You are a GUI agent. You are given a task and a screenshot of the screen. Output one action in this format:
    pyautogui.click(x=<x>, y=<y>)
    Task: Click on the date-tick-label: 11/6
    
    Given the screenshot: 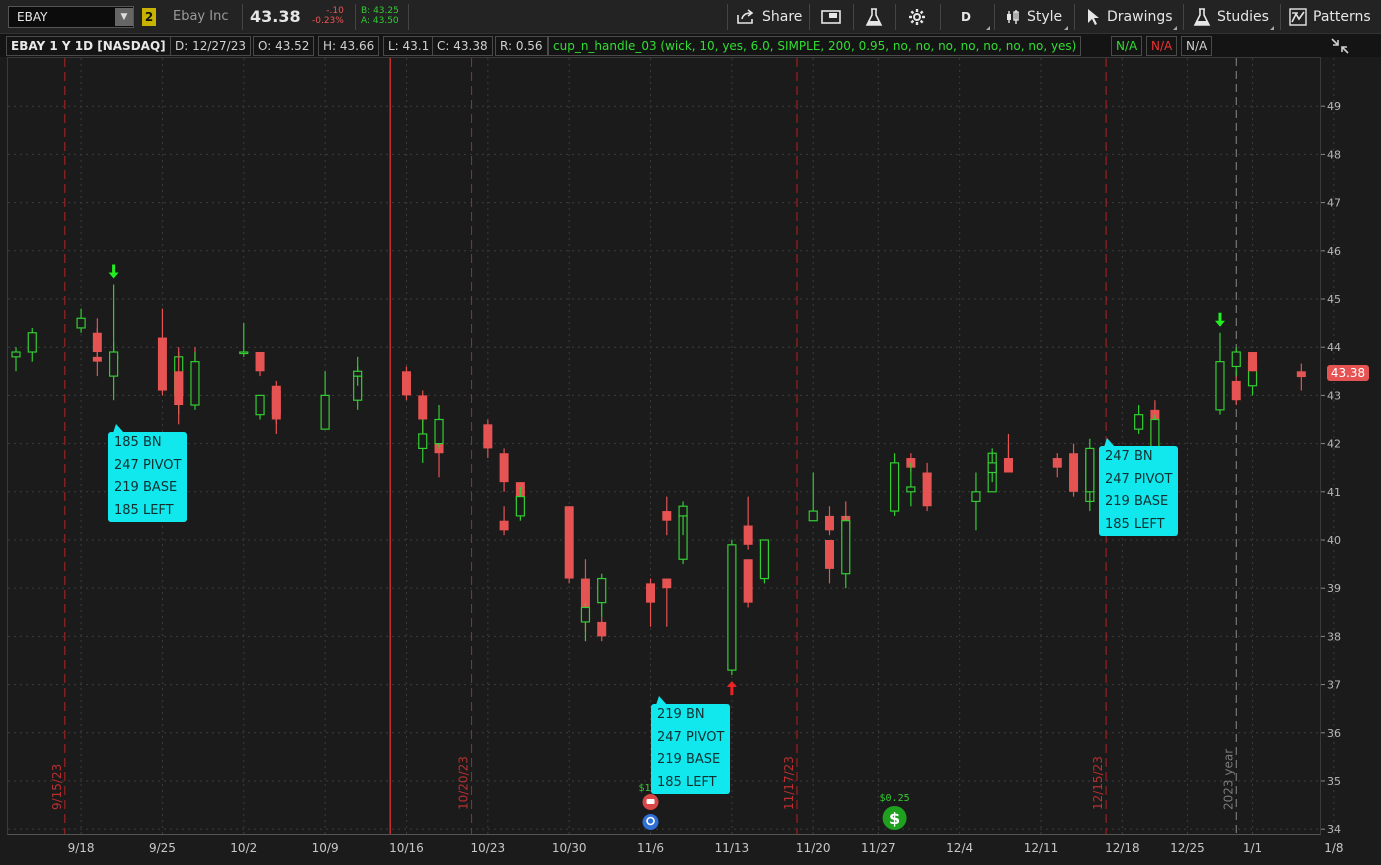 What is the action you would take?
    pyautogui.click(x=650, y=848)
    